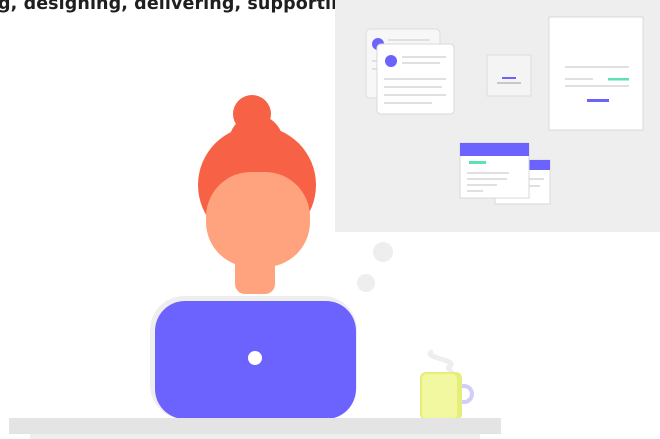 This screenshot has height=439, width=660. I want to click on thought-bubble, so click(375, 267).